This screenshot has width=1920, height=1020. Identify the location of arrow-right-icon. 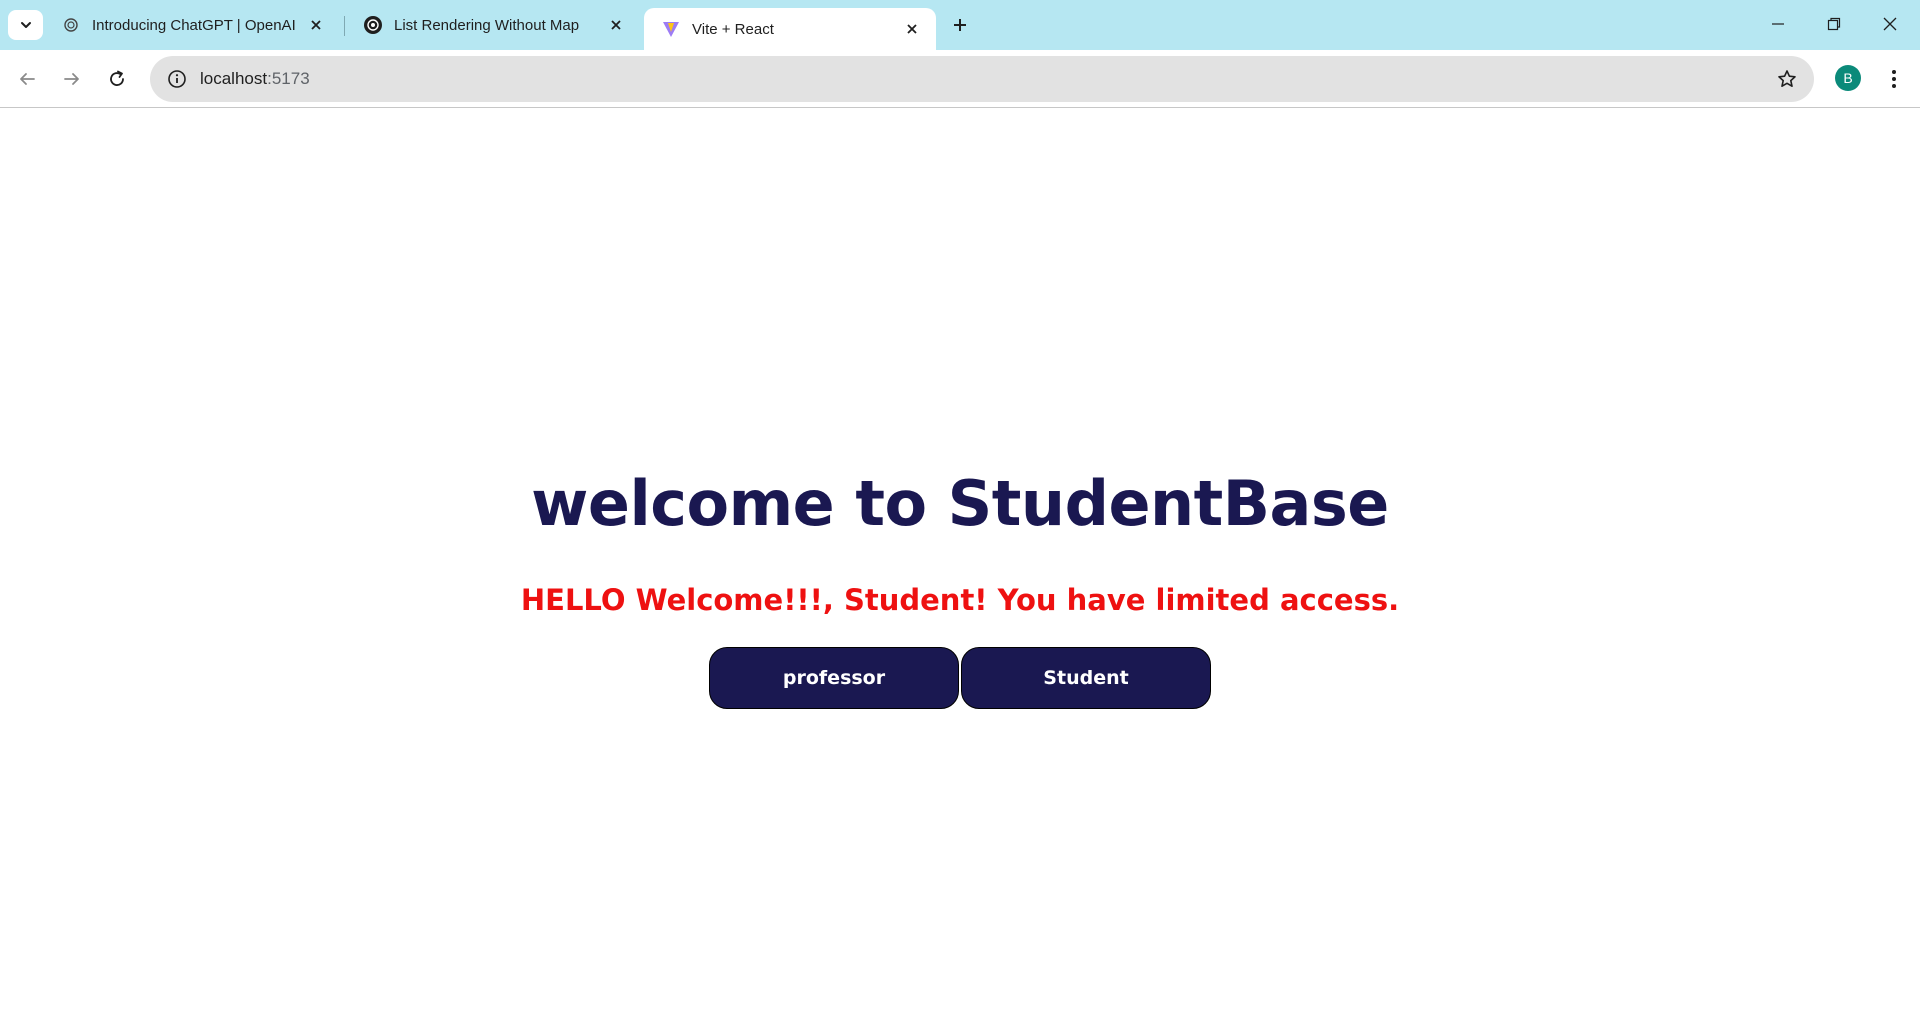
(71, 79).